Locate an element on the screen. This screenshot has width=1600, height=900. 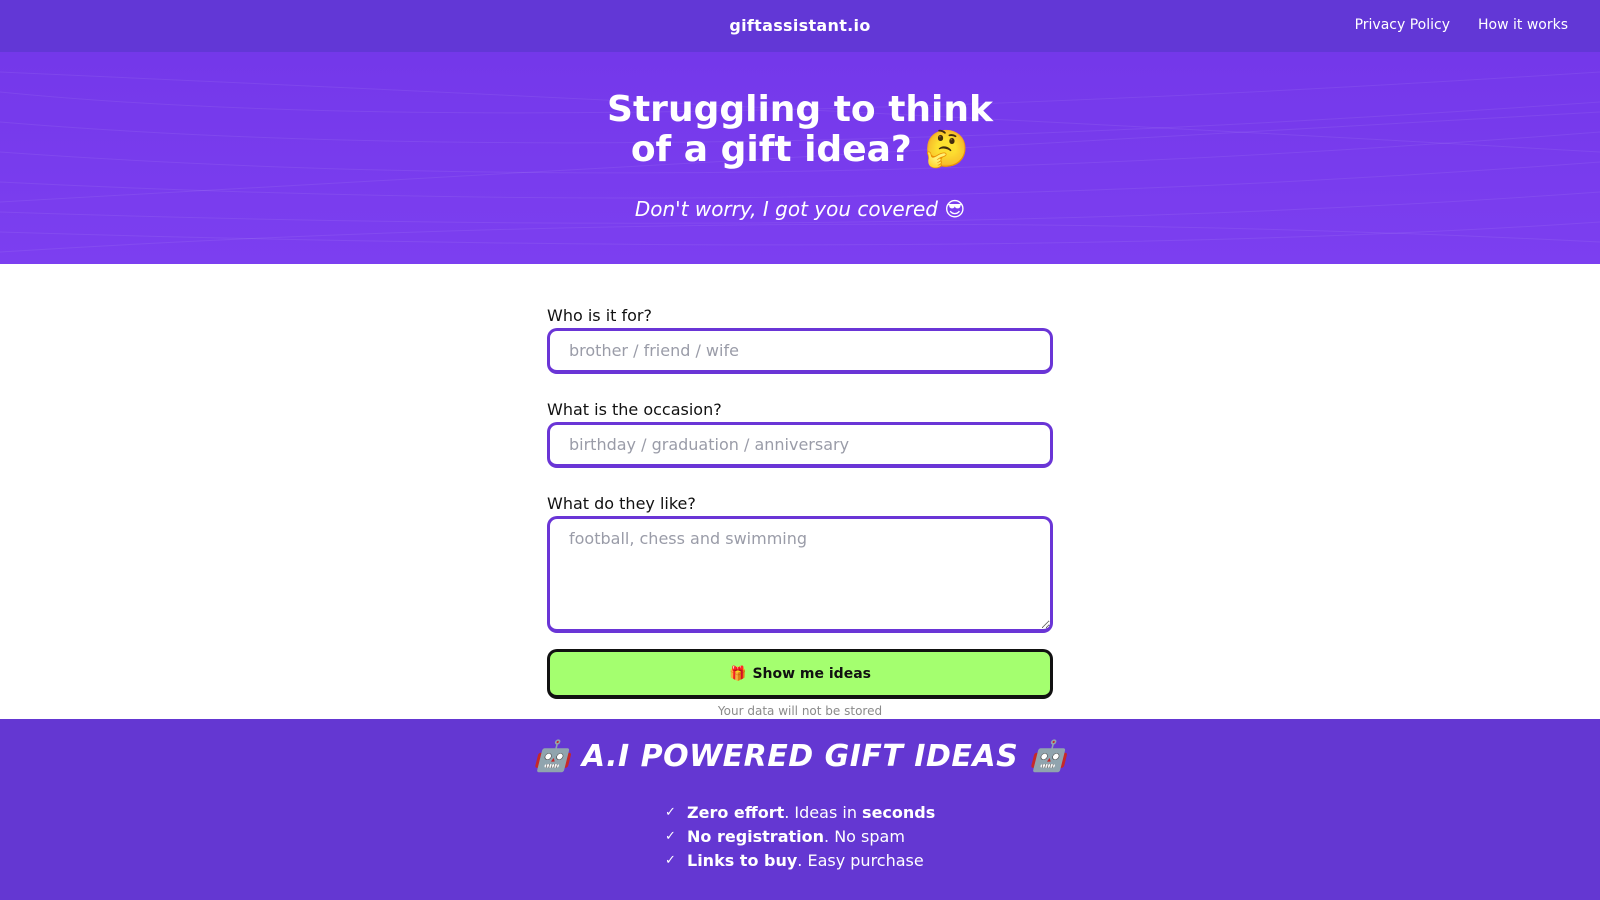
occasion-label: What is the occasion? is located at coordinates (634, 409).